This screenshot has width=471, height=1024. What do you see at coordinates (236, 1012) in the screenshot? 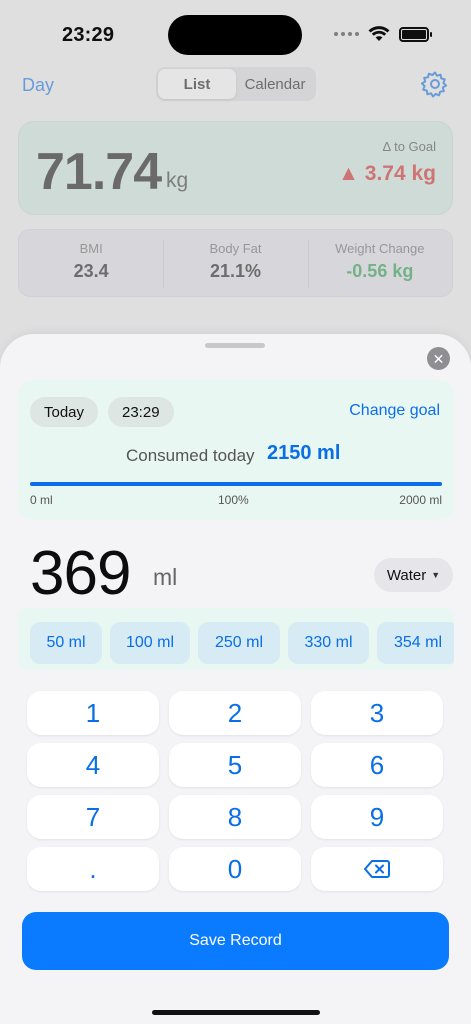
I see `home-indicator` at bounding box center [236, 1012].